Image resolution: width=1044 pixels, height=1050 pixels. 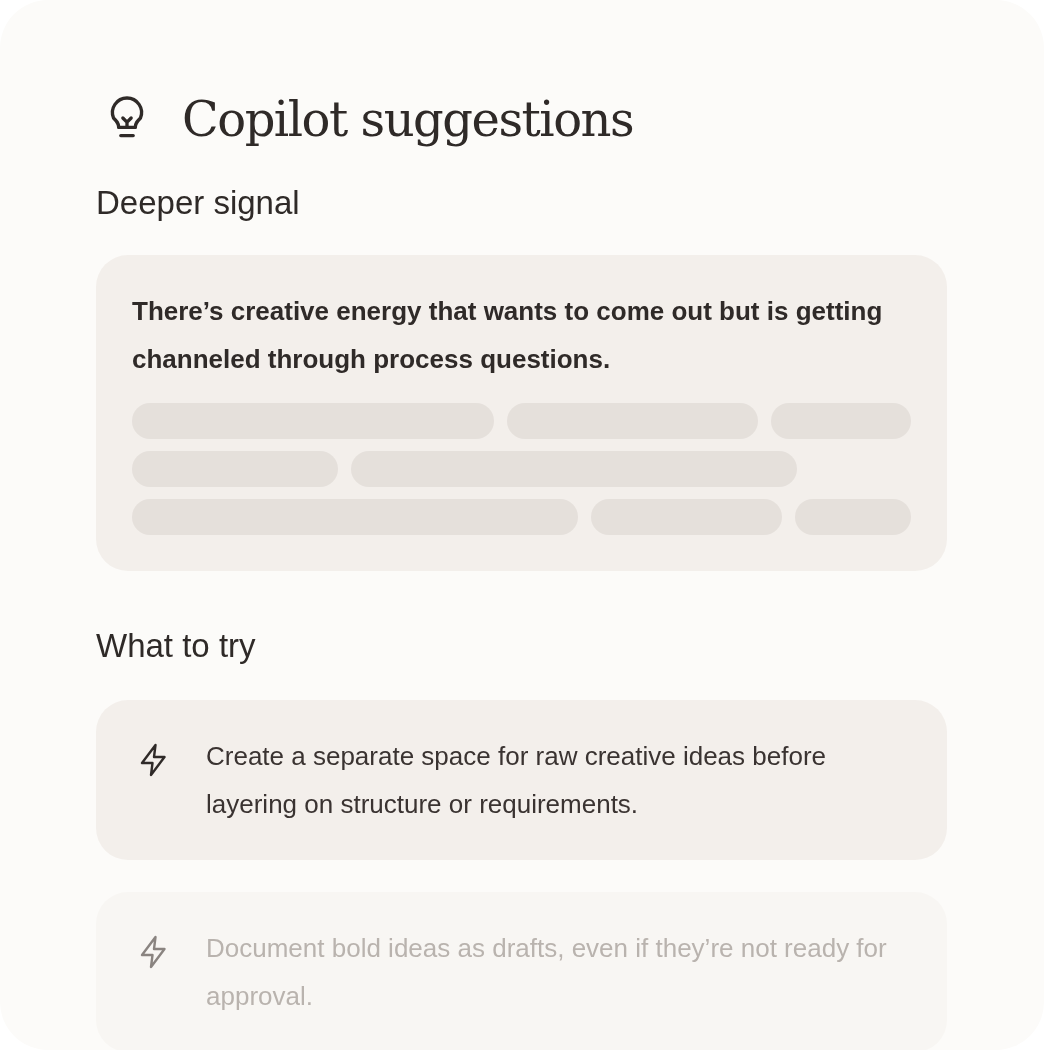 What do you see at coordinates (176, 645) in the screenshot?
I see `section-heading: What to try` at bounding box center [176, 645].